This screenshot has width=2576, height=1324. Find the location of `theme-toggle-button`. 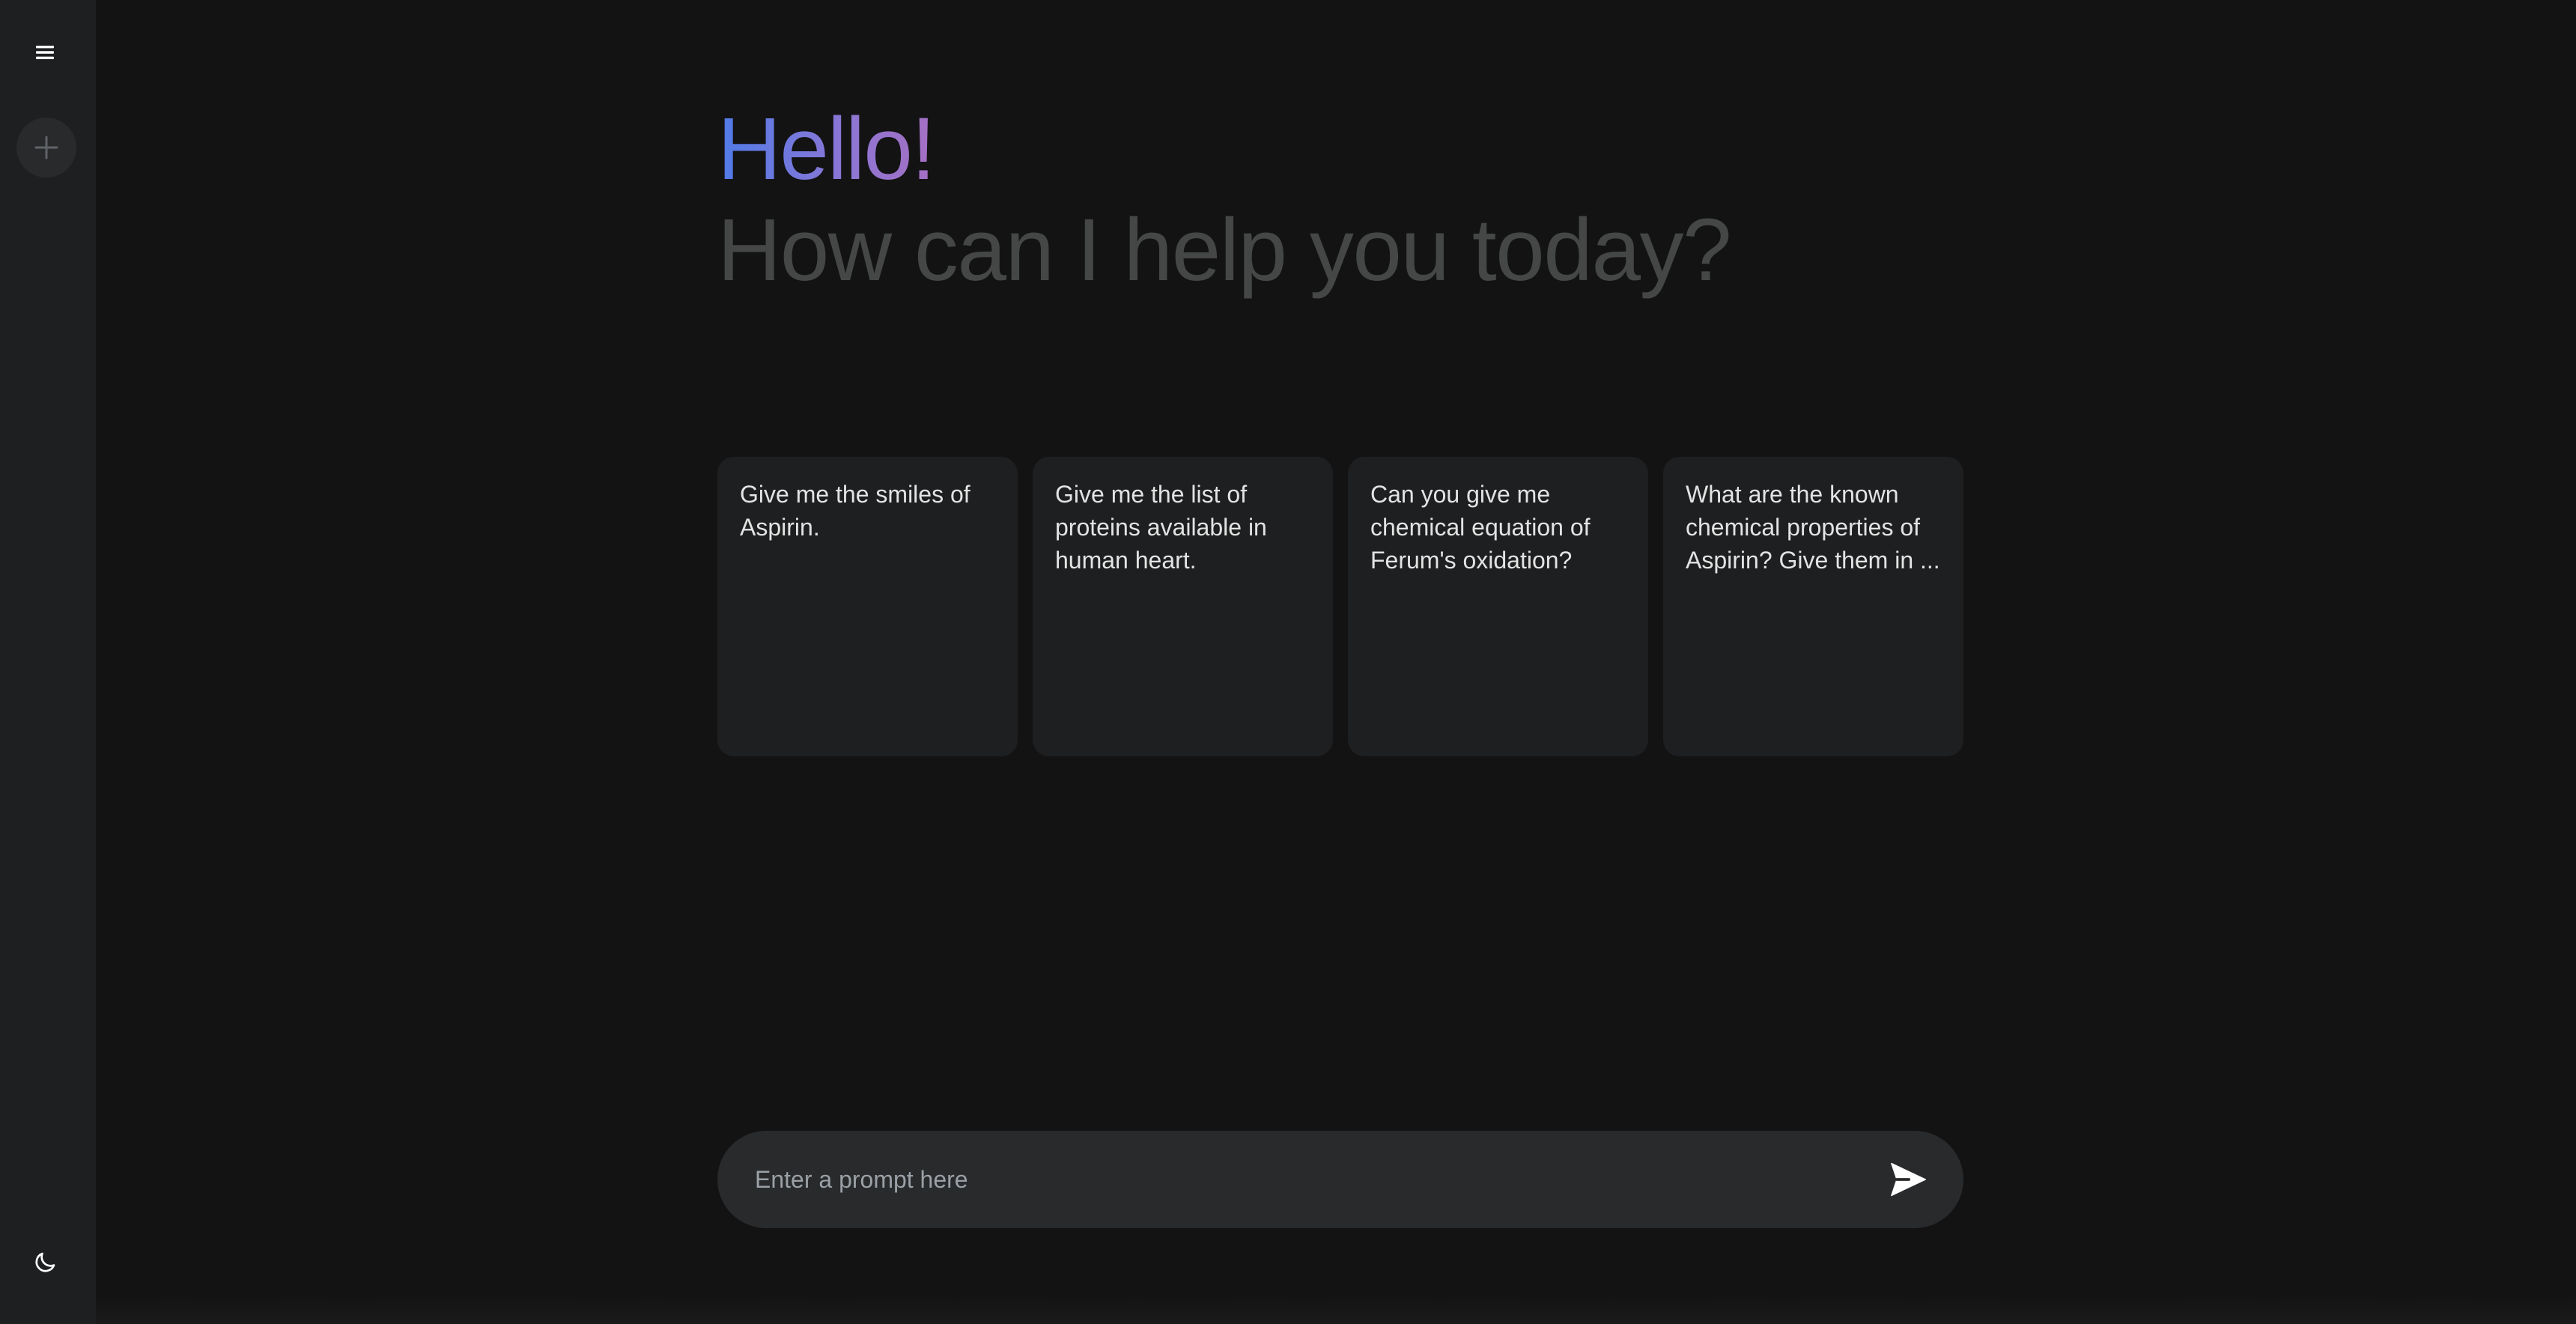

theme-toggle-button is located at coordinates (44, 1262).